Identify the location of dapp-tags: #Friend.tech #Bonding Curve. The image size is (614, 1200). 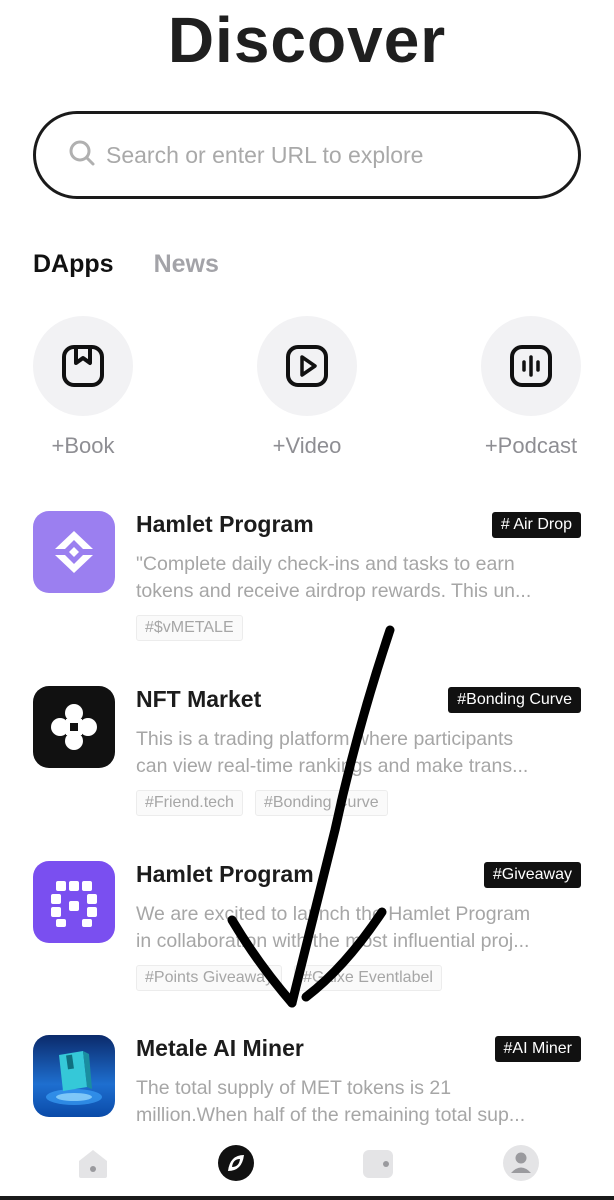
(262, 803).